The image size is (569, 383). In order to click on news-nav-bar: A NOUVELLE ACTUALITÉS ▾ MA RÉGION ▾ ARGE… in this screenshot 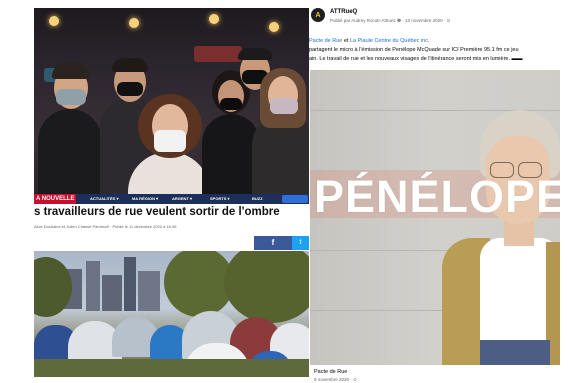, I will do `click(171, 199)`.